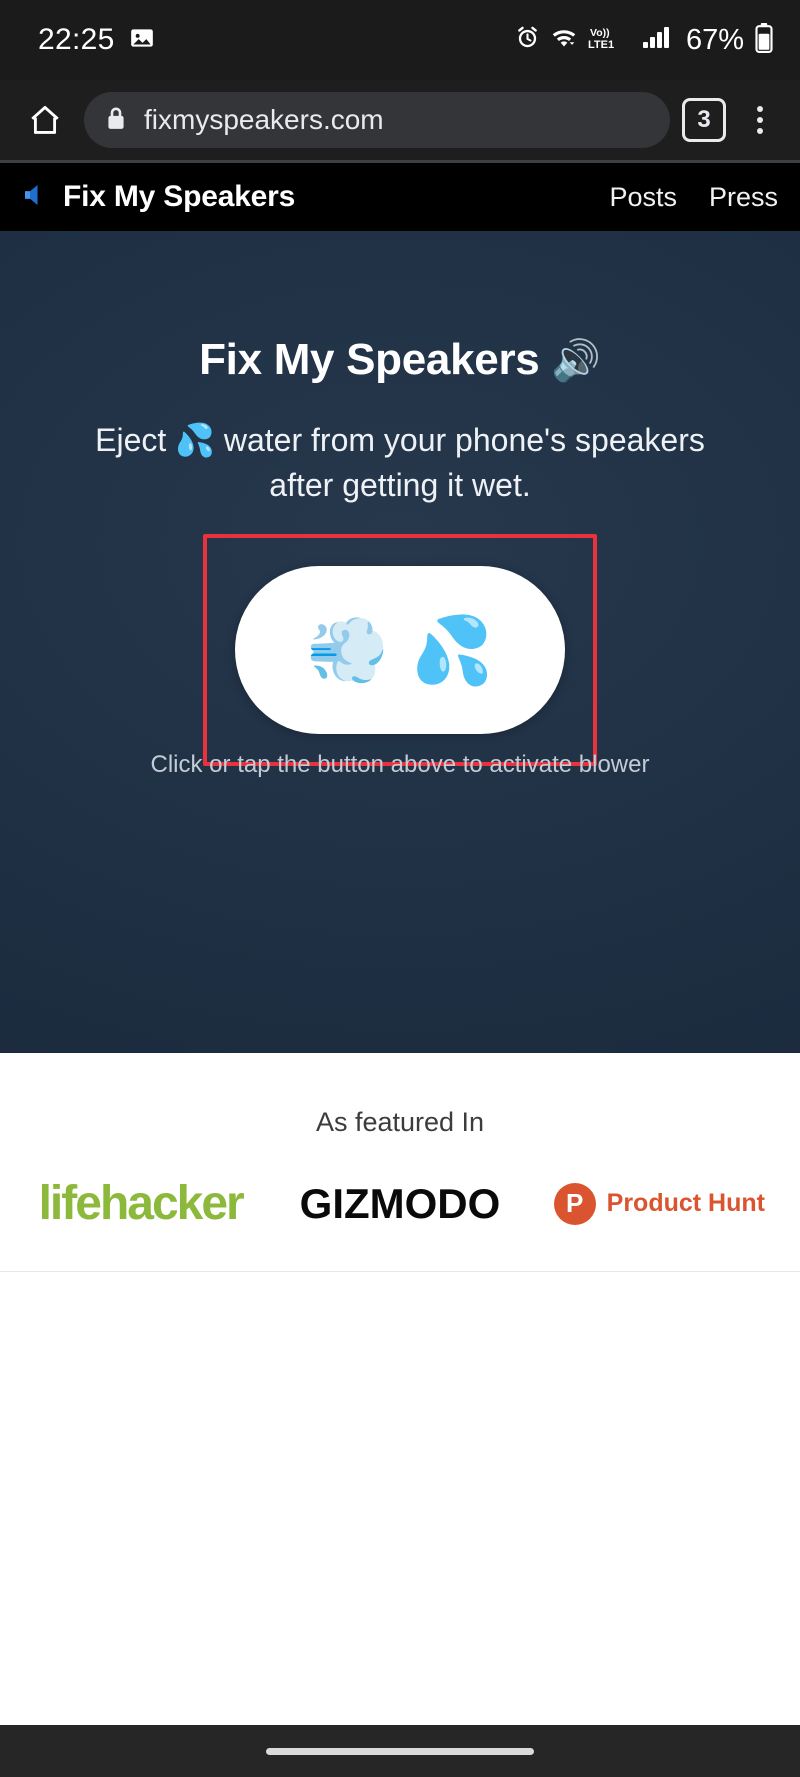 The image size is (800, 1777). What do you see at coordinates (452, 650) in the screenshot?
I see `sweat-droplets-icon: 💦` at bounding box center [452, 650].